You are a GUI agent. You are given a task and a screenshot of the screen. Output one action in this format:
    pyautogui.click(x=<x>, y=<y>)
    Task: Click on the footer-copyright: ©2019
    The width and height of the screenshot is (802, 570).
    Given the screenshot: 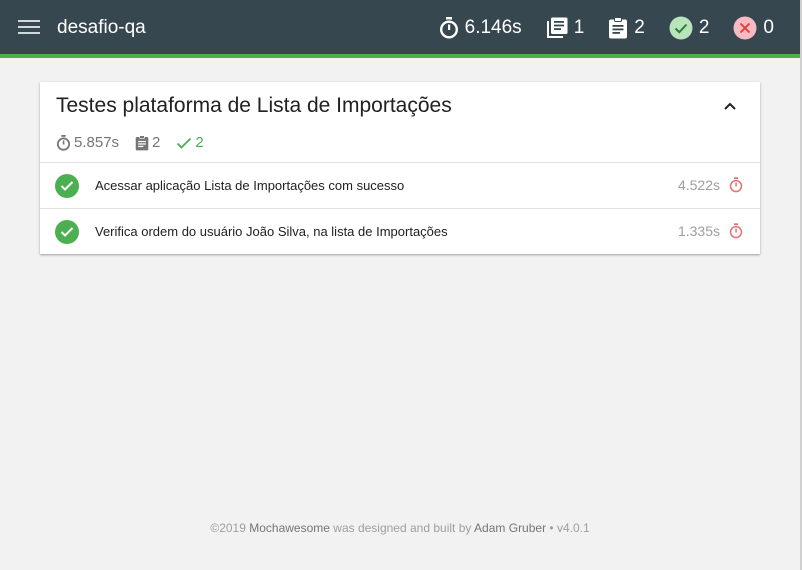 What is the action you would take?
    pyautogui.click(x=230, y=528)
    